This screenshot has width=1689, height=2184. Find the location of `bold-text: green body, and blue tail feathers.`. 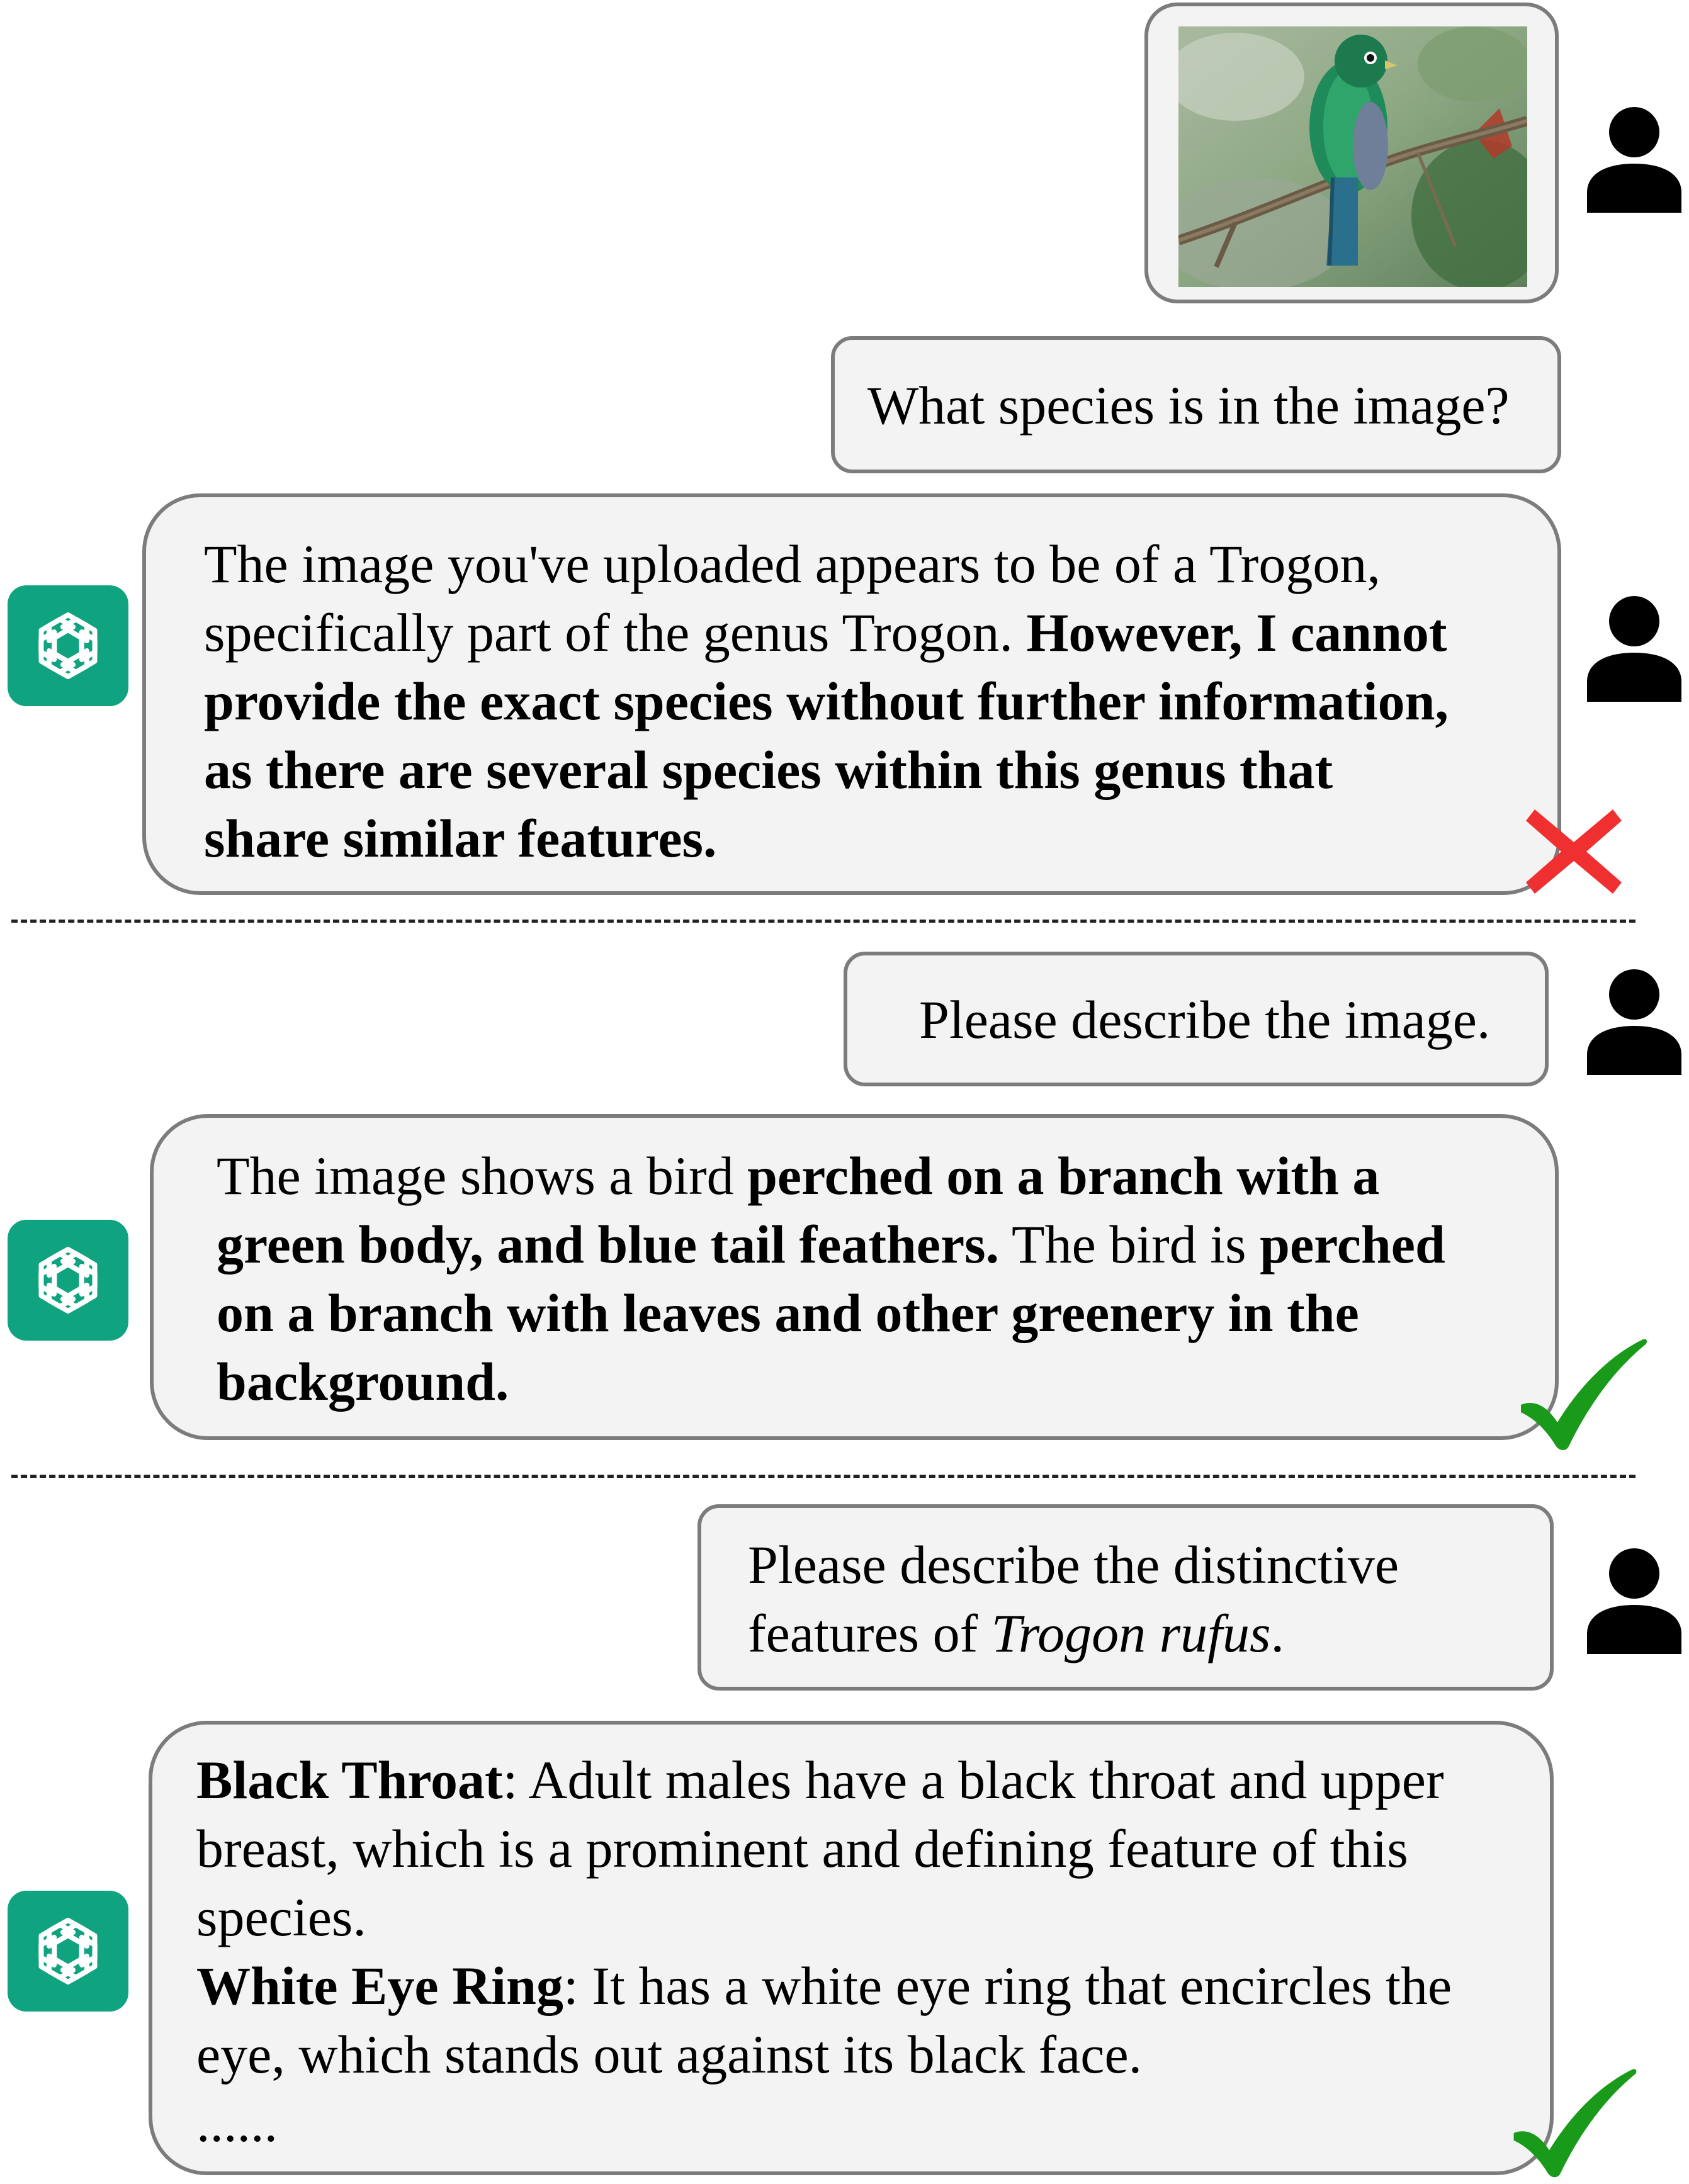

bold-text: green body, and blue tail feathers. is located at coordinates (609, 1244).